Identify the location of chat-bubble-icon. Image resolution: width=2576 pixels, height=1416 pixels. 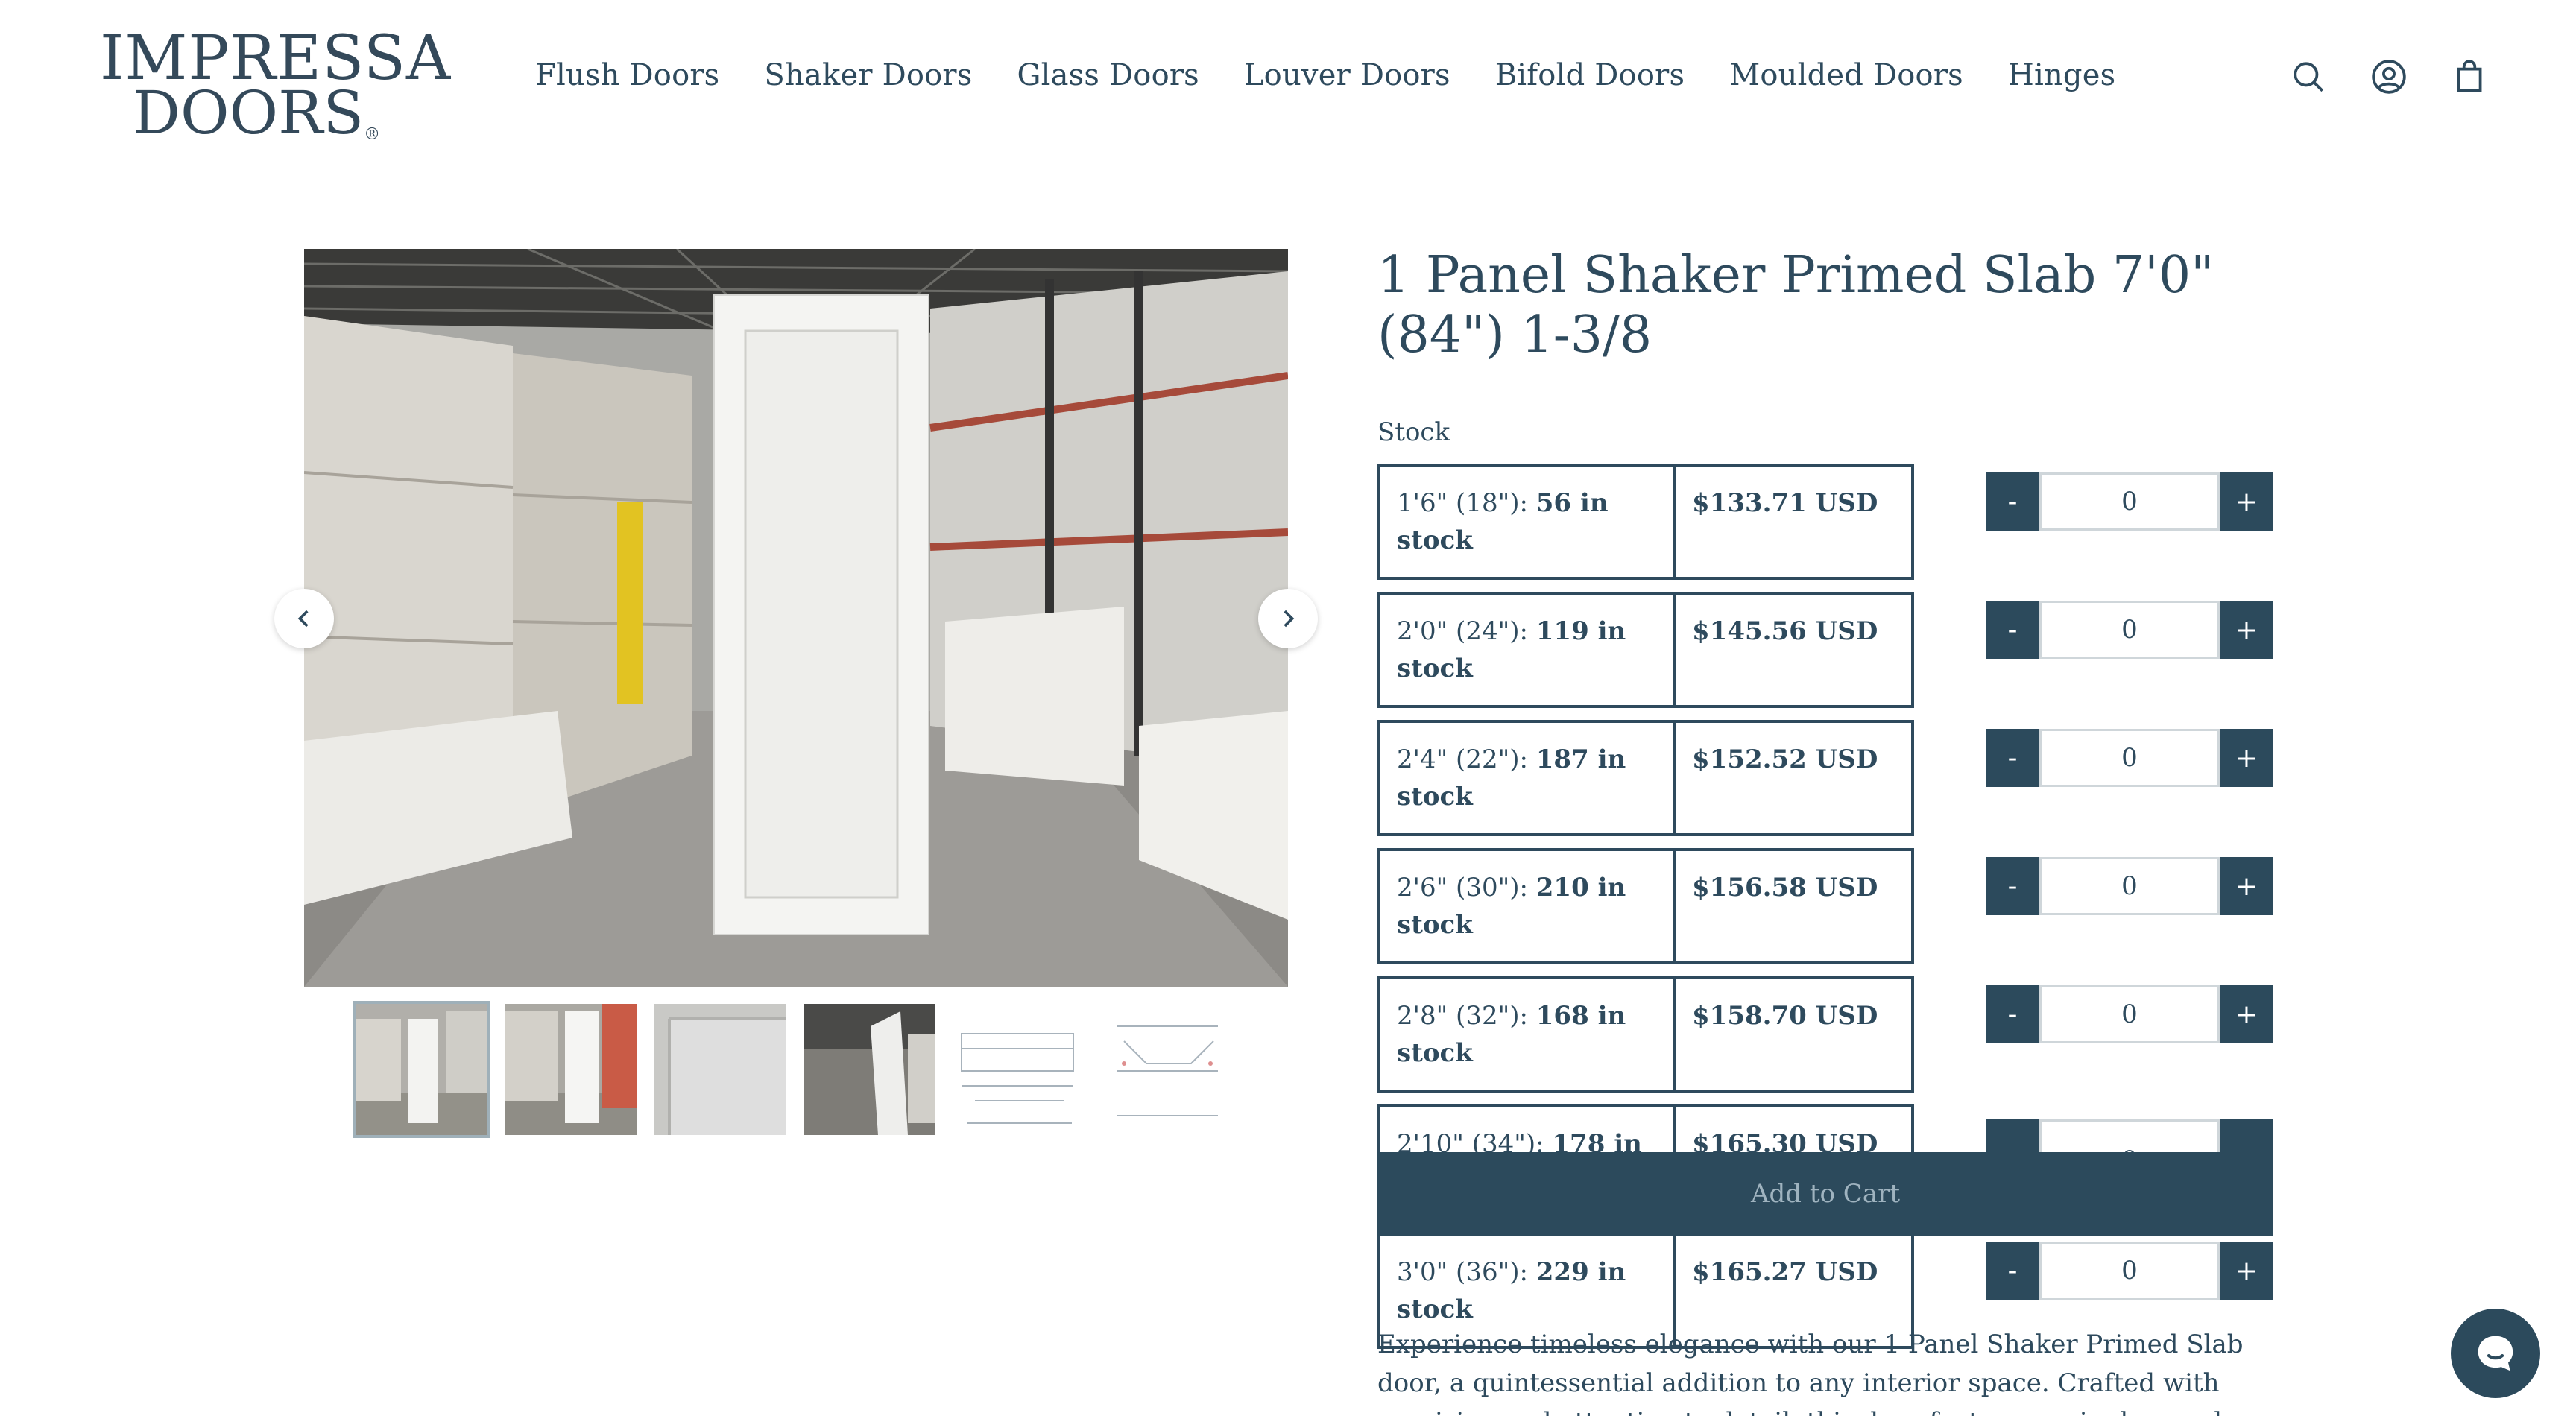
(2495, 1353).